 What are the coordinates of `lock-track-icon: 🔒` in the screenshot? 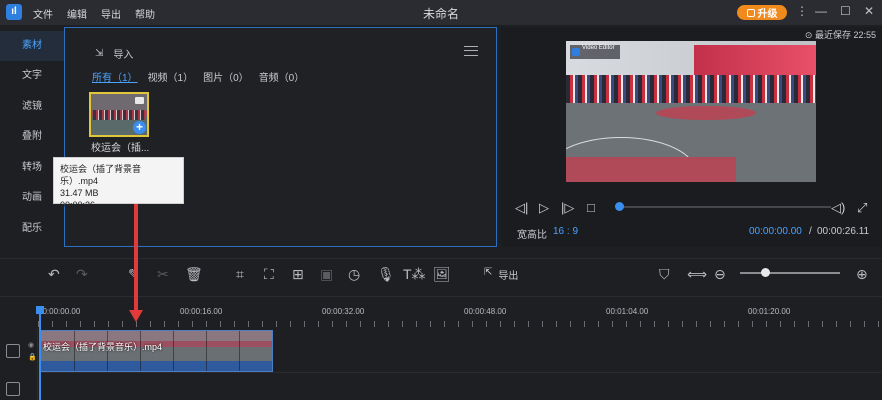 It's located at (32, 357).